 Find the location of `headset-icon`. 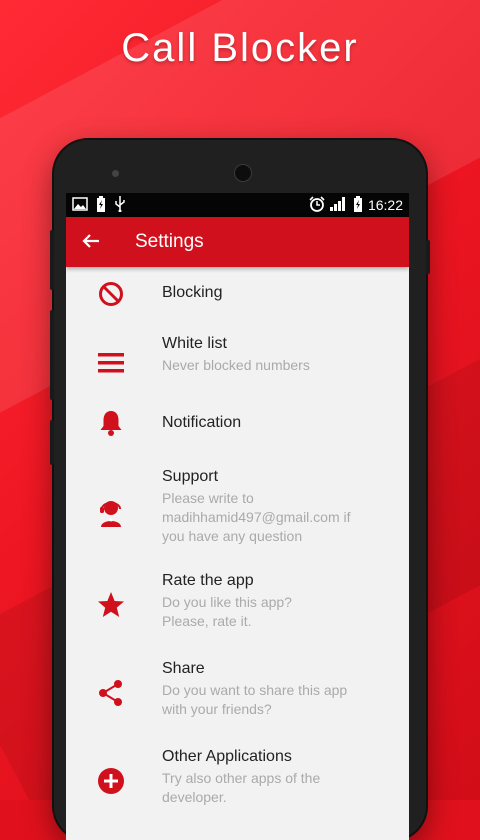

headset-icon is located at coordinates (111, 513).